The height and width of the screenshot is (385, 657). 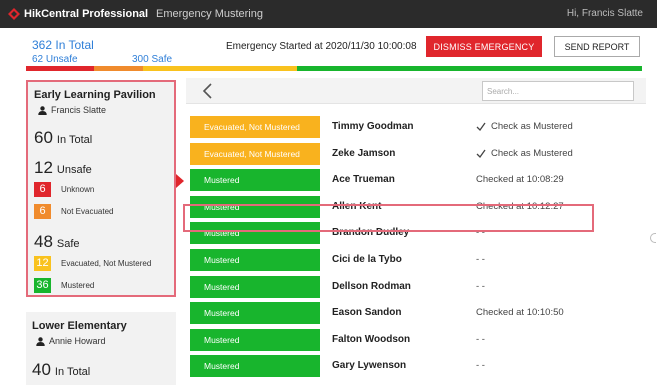 I want to click on app-name: HikCentral Professional, so click(x=86, y=14).